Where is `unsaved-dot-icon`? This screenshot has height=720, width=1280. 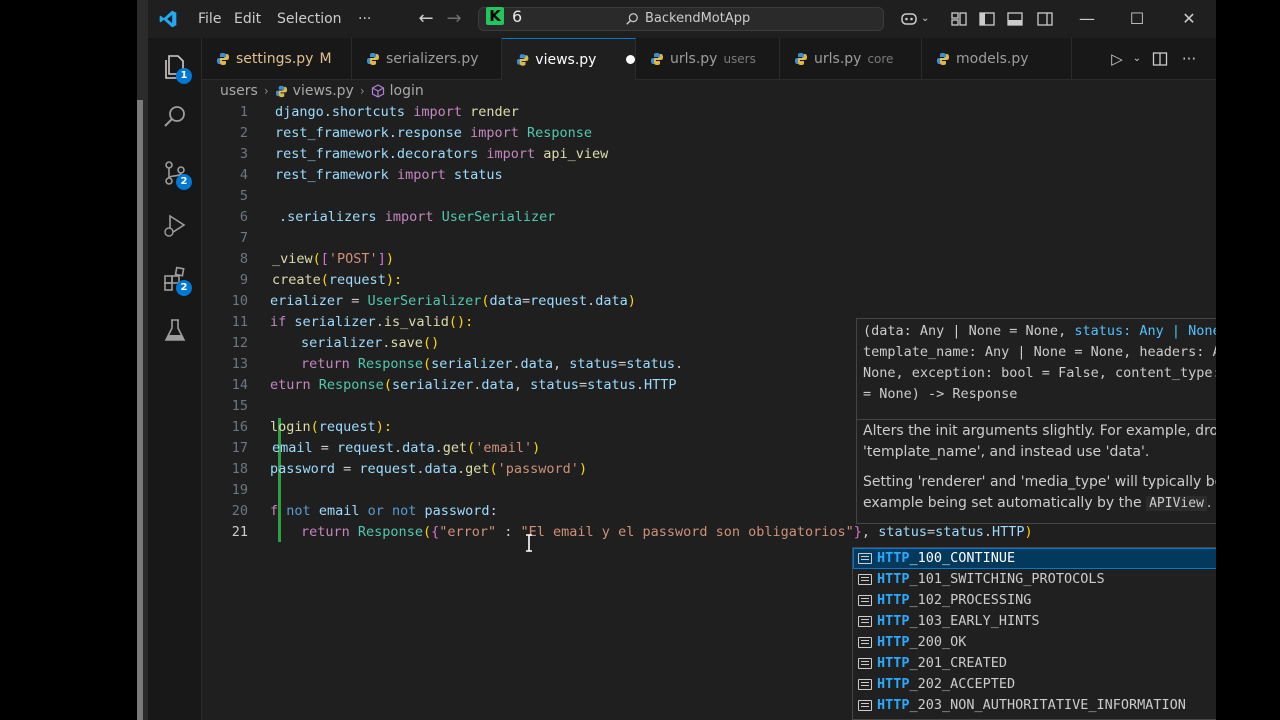 unsaved-dot-icon is located at coordinates (630, 59).